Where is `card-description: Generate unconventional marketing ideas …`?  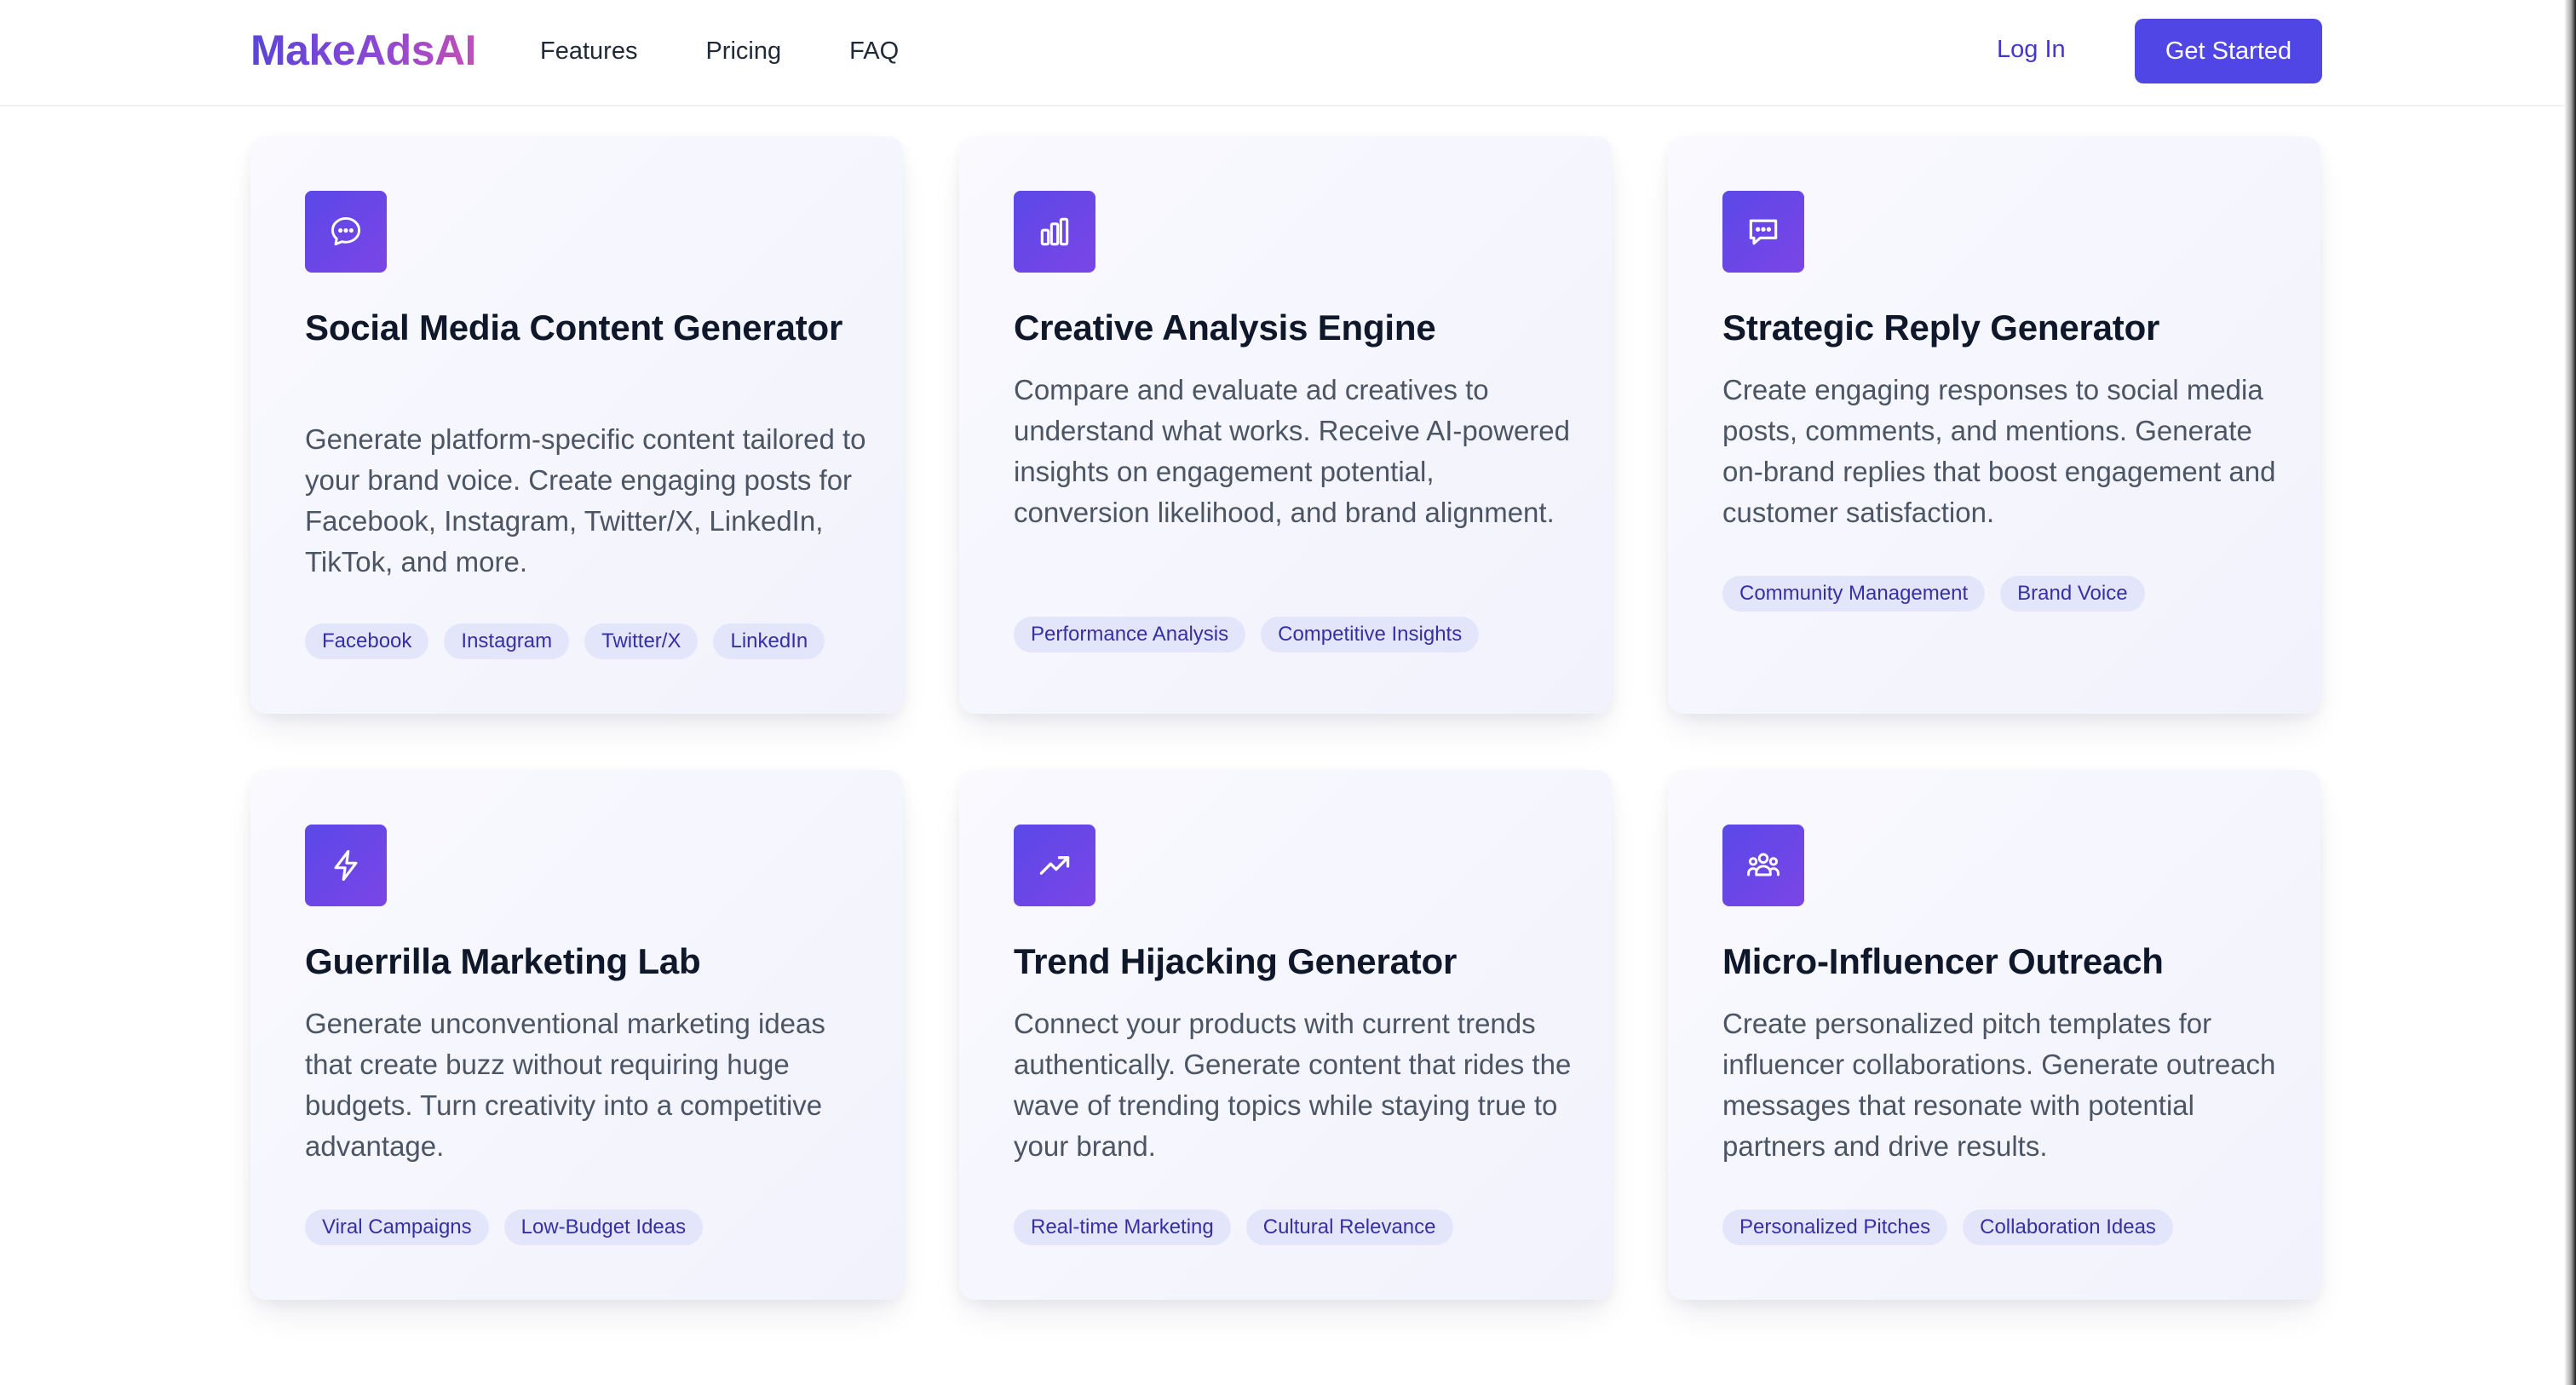 card-description: Generate unconventional marketing ideas … is located at coordinates (565, 1085).